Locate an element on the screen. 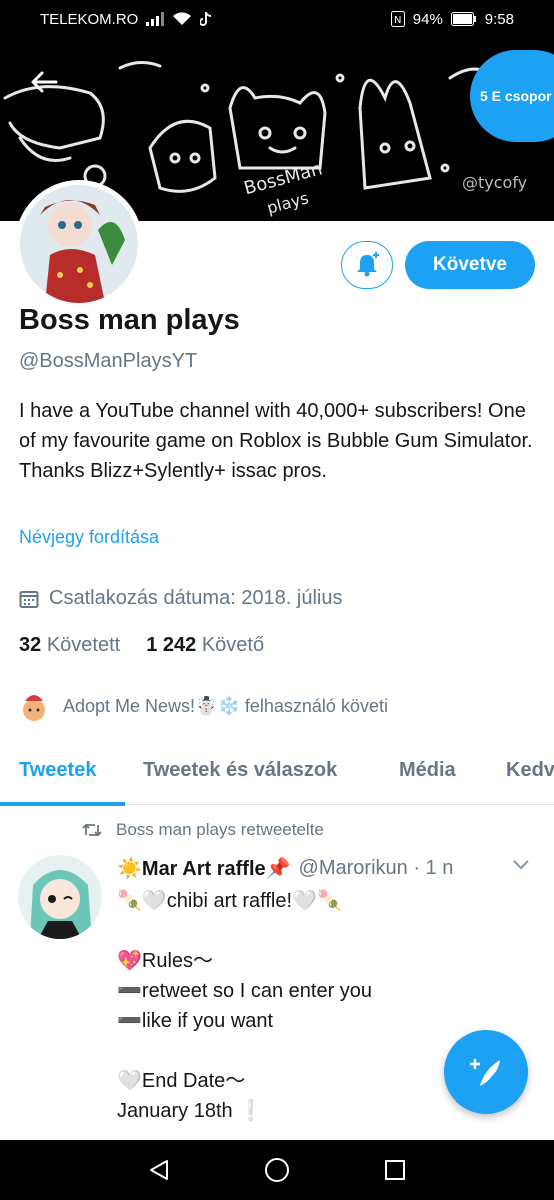 Image resolution: width=554 pixels, height=1200 pixels. retweet-note: Boss man plays retweetelte is located at coordinates (203, 830).